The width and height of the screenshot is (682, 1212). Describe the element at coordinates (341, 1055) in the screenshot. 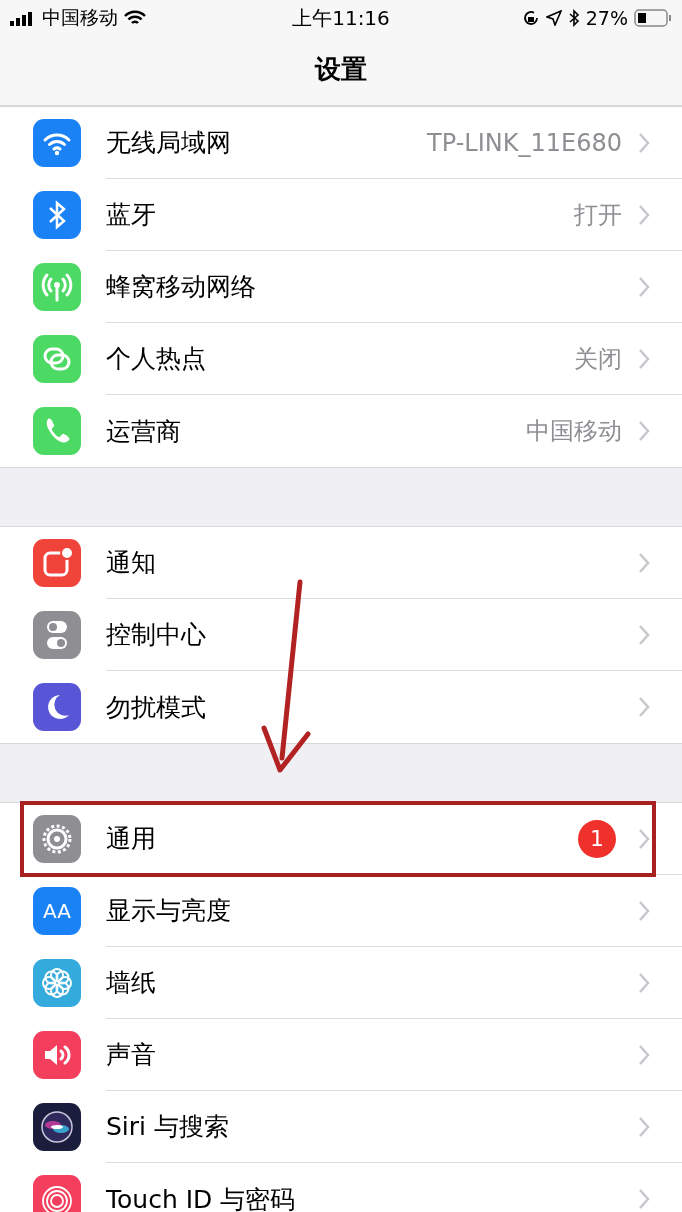

I see `settings-row: 声音` at that location.